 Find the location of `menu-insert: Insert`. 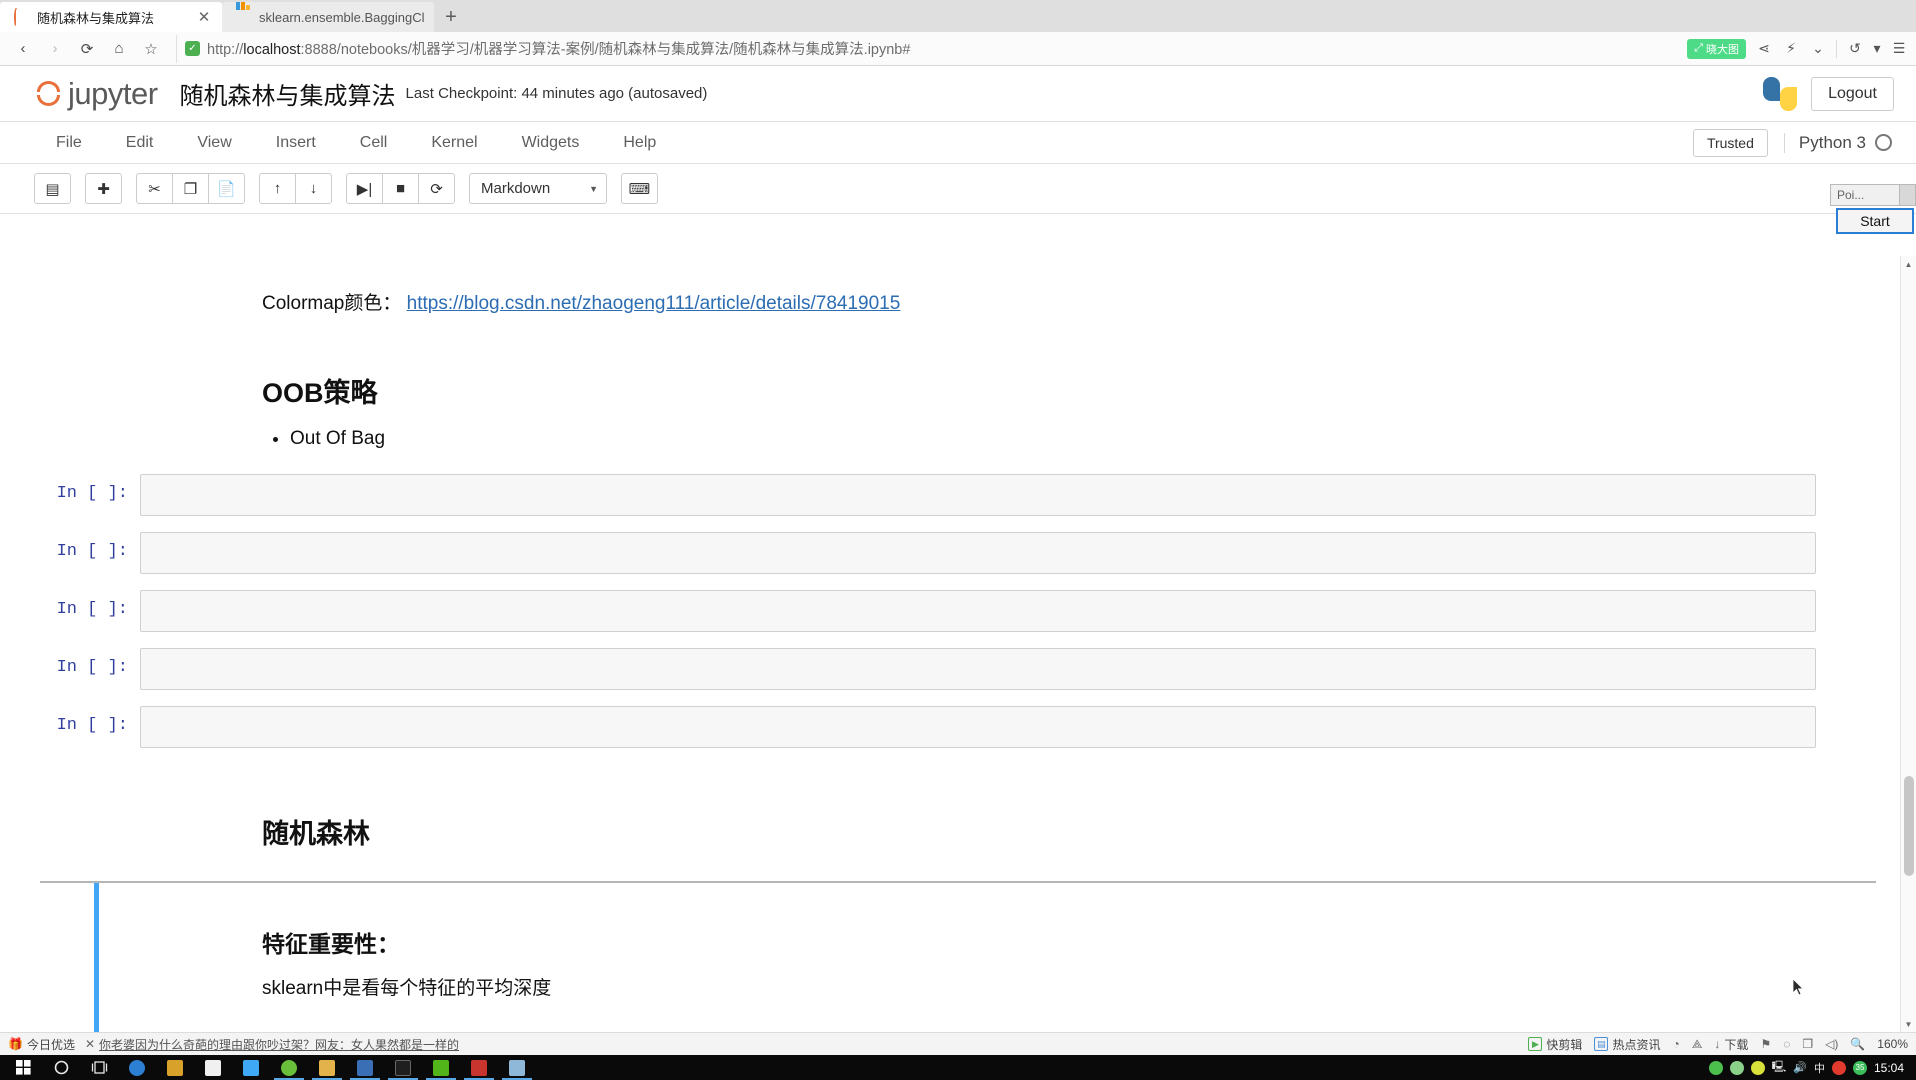

menu-insert: Insert is located at coordinates (296, 143).